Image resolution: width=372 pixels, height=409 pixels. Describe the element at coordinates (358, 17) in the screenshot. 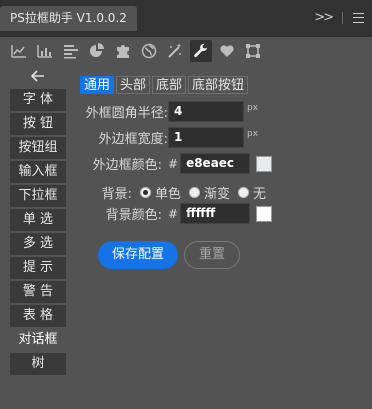

I see `panel-menu-icon` at that location.